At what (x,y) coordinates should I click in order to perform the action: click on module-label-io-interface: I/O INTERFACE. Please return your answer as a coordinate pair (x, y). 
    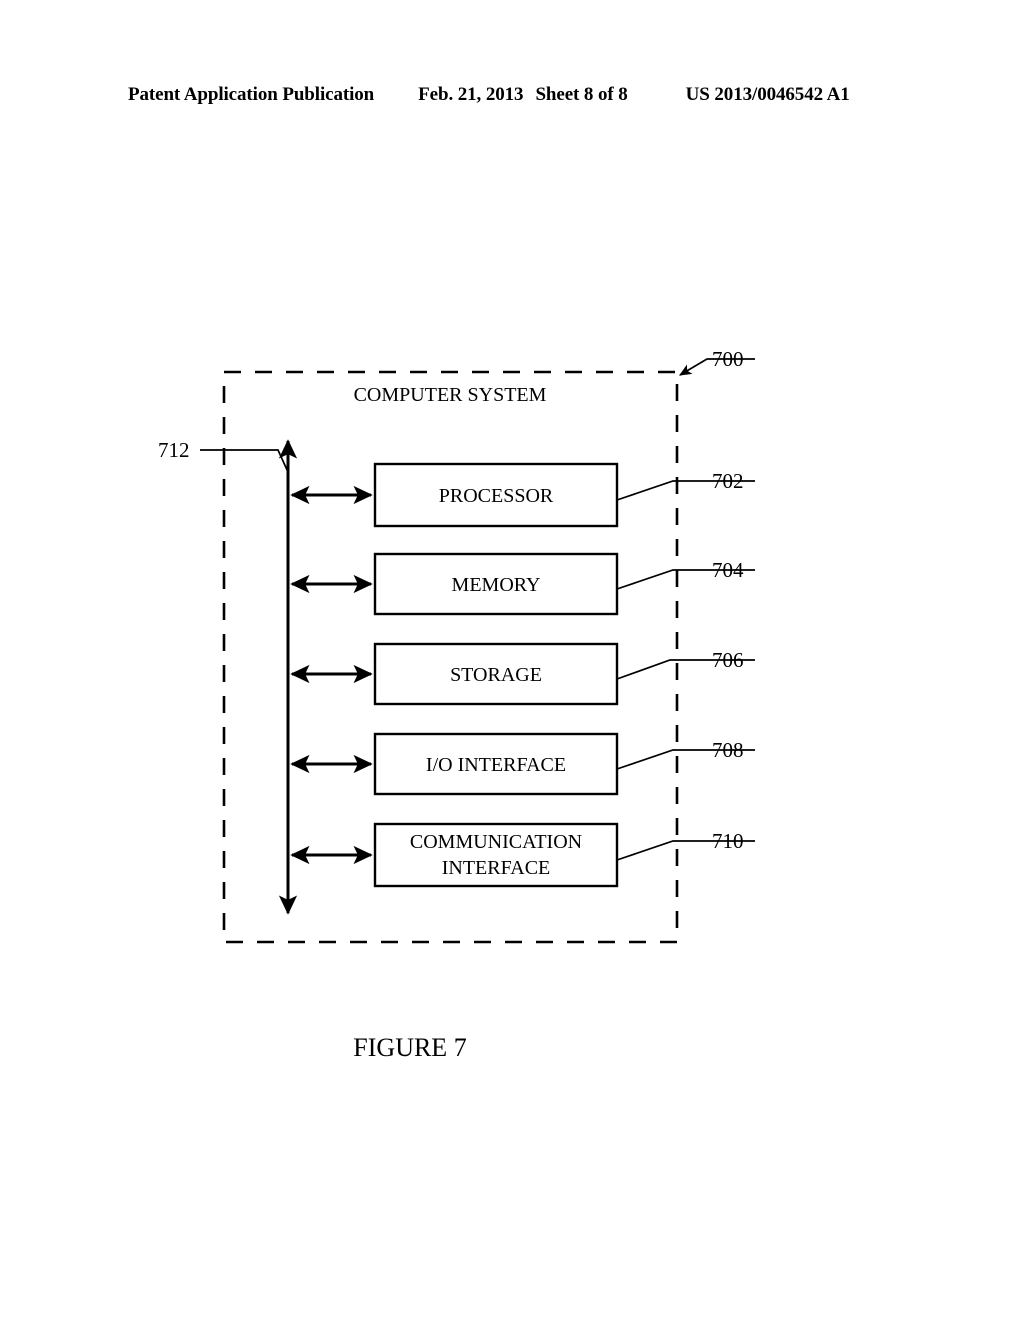
    Looking at the image, I should click on (496, 765).